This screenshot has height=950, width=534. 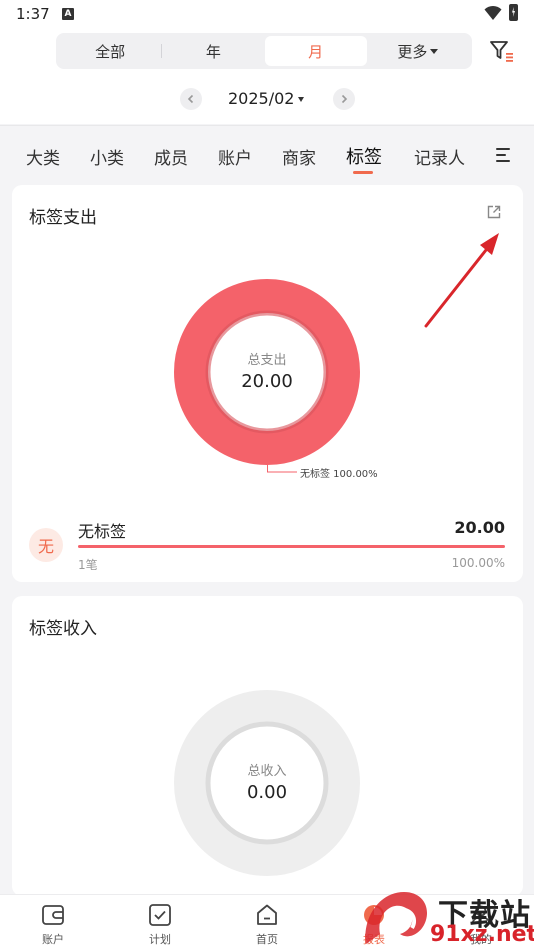 What do you see at coordinates (482, 934) in the screenshot?
I see `watermark-url: 91xz.net` at bounding box center [482, 934].